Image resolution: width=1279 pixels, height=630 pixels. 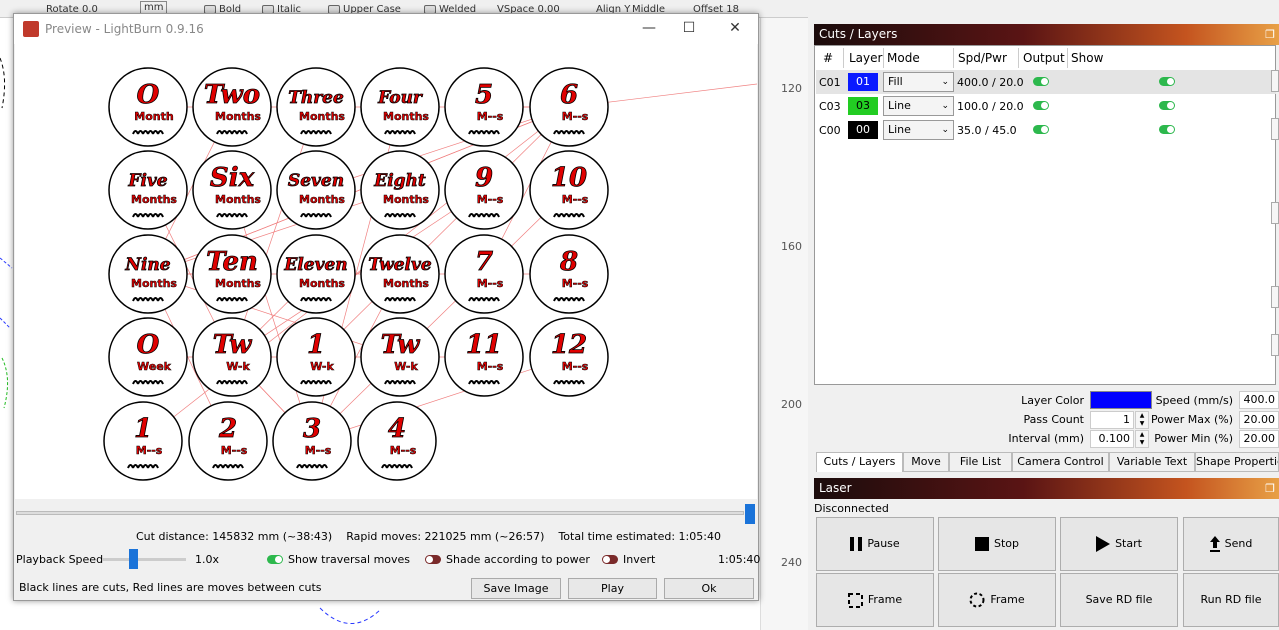 What do you see at coordinates (1052, 400) in the screenshot?
I see `layer-color-label: Layer Color` at bounding box center [1052, 400].